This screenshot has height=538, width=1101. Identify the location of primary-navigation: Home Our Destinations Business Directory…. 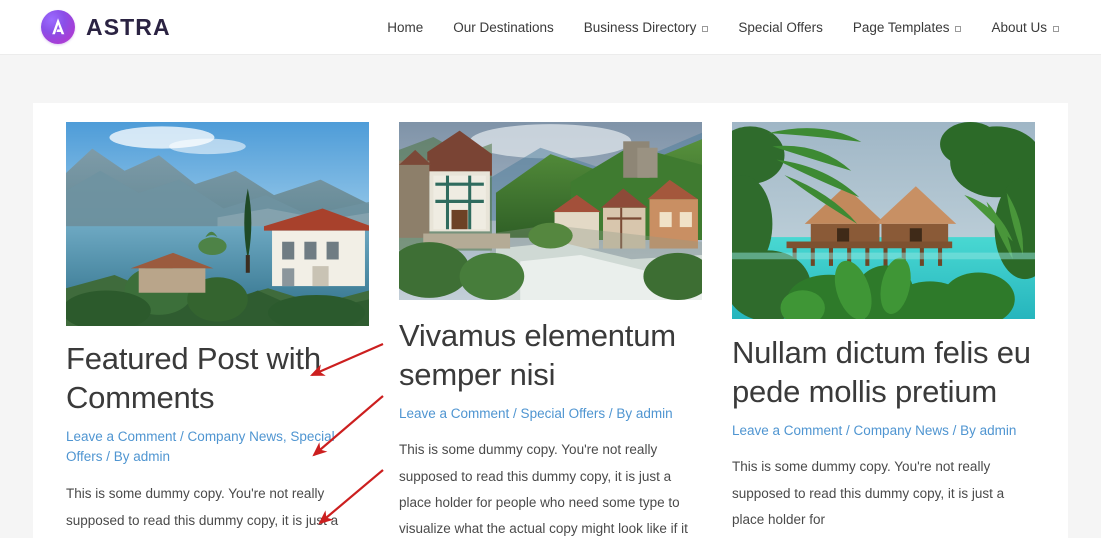
(723, 27).